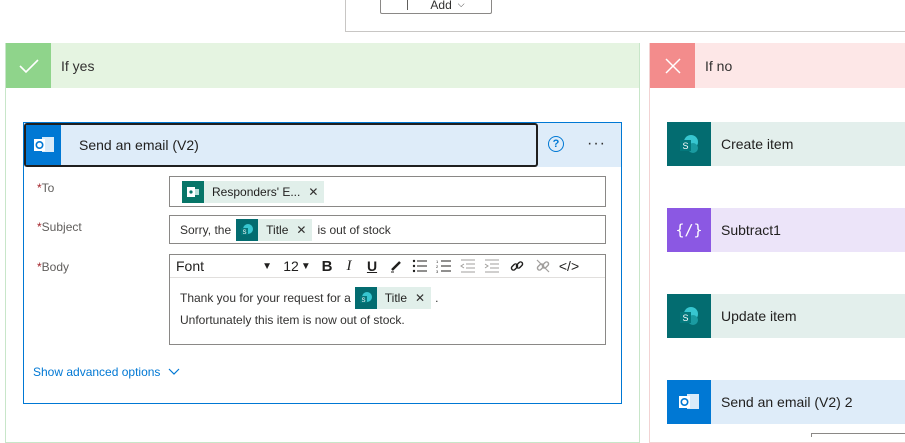 This screenshot has width=905, height=443. What do you see at coordinates (59, 227) in the screenshot?
I see `subject-label: *Subject` at bounding box center [59, 227].